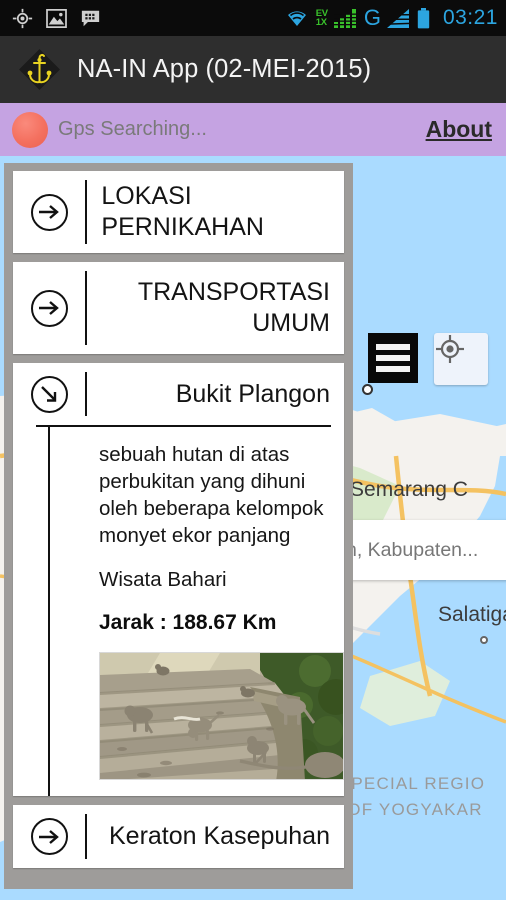 The image size is (506, 900). Describe the element at coordinates (90, 18) in the screenshot. I see `bbm-message-icon` at that location.